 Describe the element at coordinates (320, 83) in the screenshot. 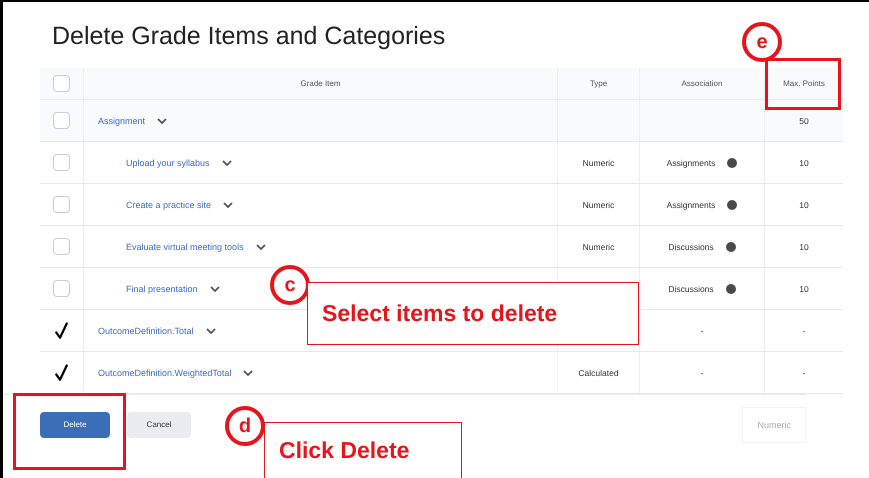

I see `column-header: Grade Item` at that location.